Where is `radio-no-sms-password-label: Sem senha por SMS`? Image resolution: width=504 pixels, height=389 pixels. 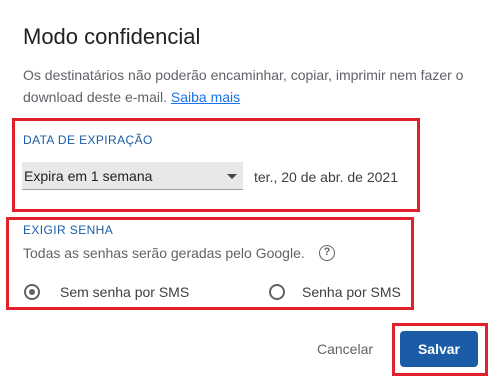
radio-no-sms-password-label: Sem senha por SMS is located at coordinates (124, 292).